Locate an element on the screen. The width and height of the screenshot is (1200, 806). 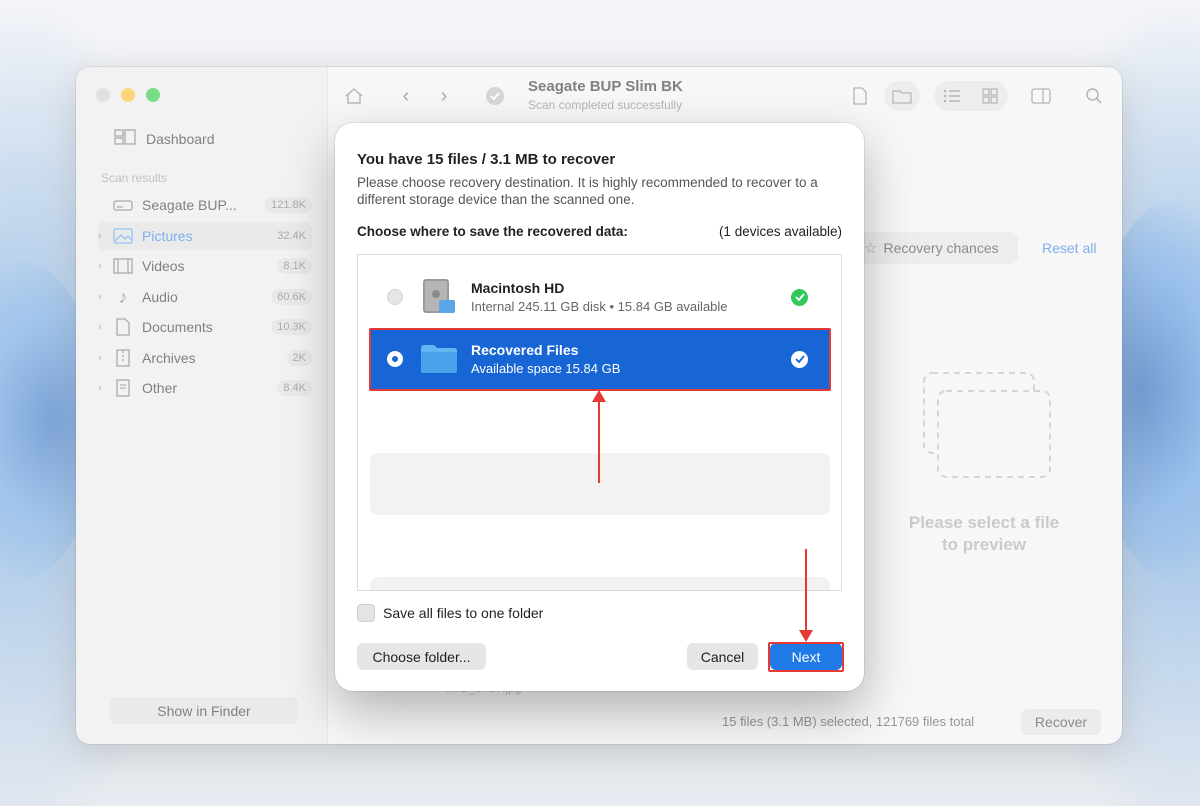
annotation-highlight-next is located at coordinates (806, 657).